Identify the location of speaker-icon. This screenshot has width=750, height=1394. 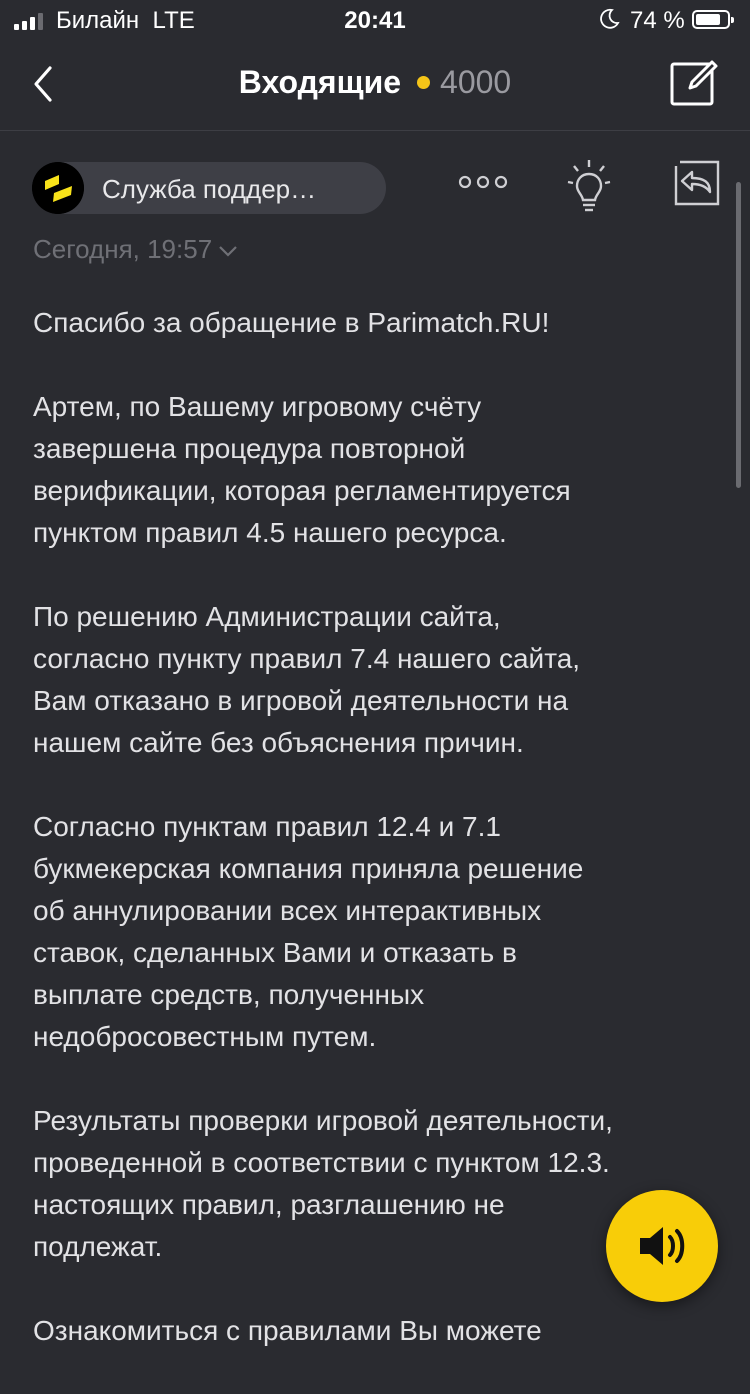
(662, 1246).